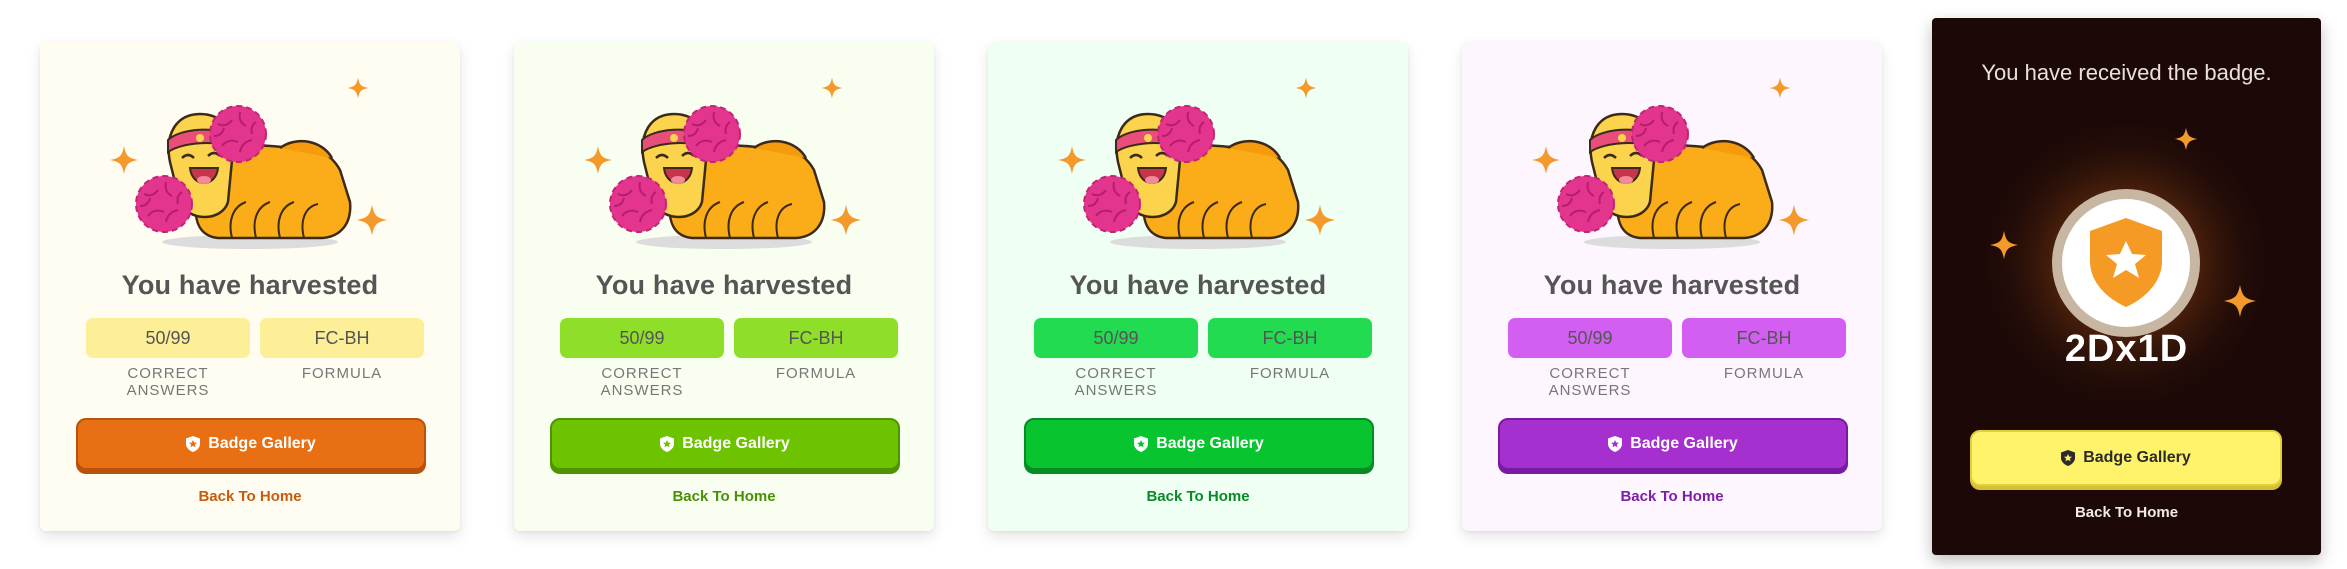 This screenshot has height=569, width=2347. I want to click on badge-received-title: You have received the badge., so click(2126, 72).